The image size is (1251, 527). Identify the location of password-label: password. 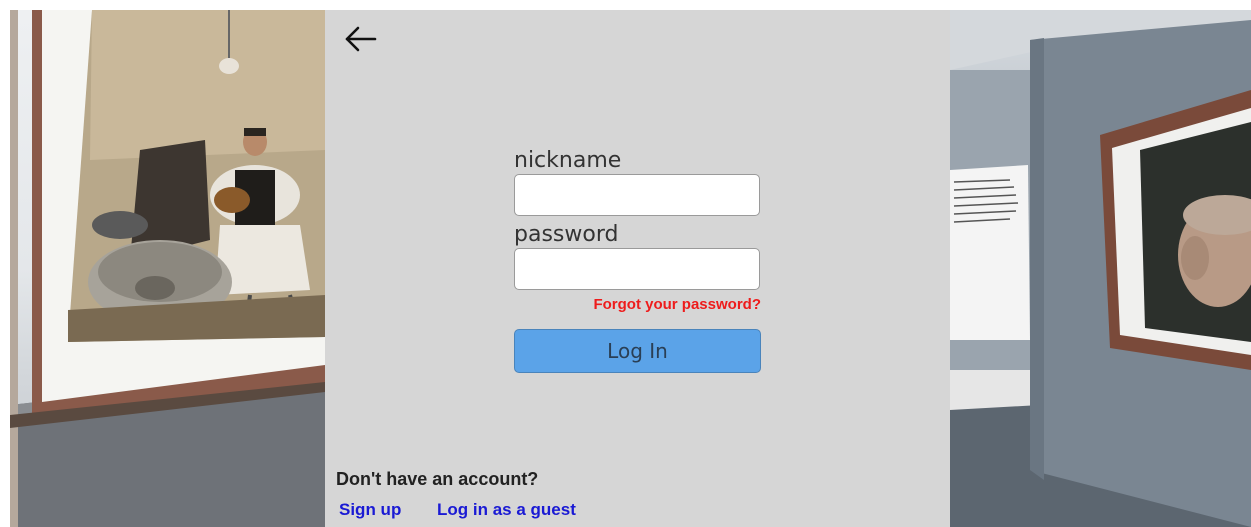
(566, 234).